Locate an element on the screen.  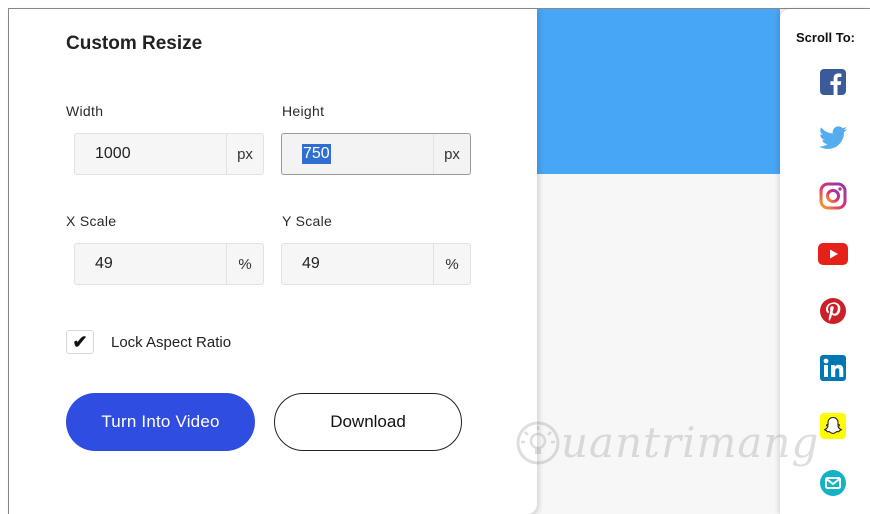
snapchat-icon is located at coordinates (833, 426).